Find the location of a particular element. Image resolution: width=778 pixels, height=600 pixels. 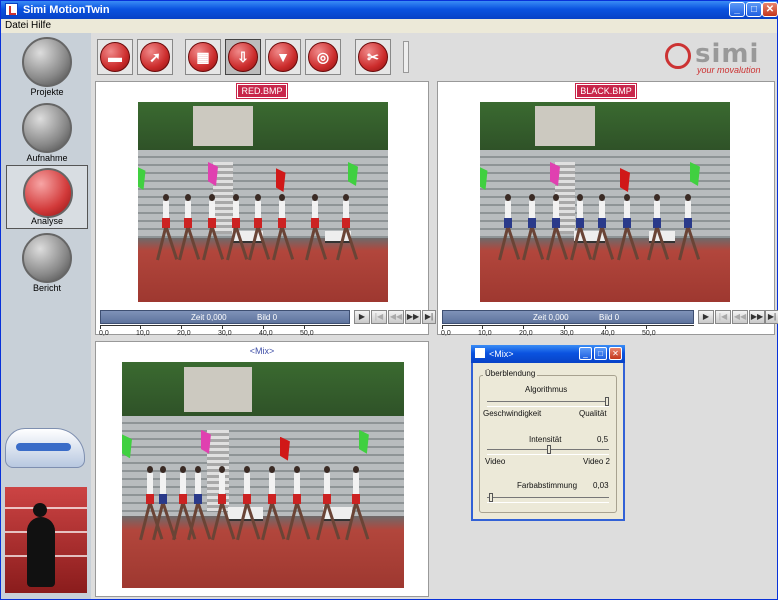

folder-icon: ▬ is located at coordinates (115, 57).